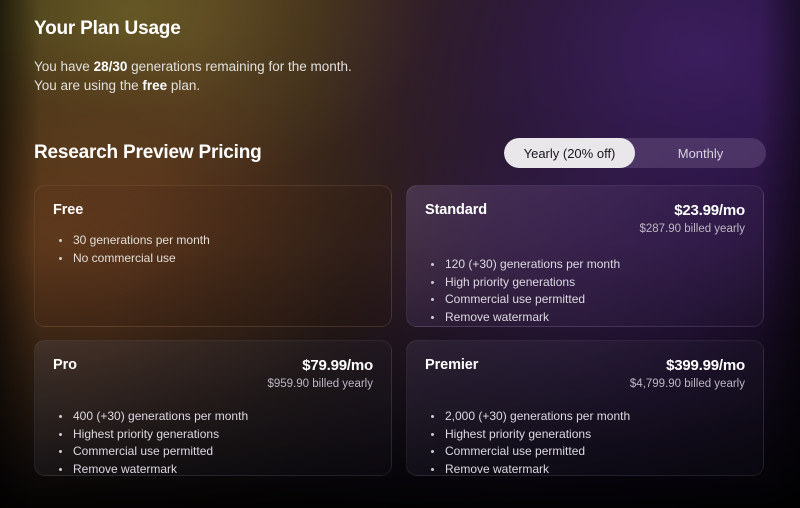 The height and width of the screenshot is (508, 800). I want to click on plan-price-block: $399.99/mo $4,799.90 billed yearly, so click(687, 374).